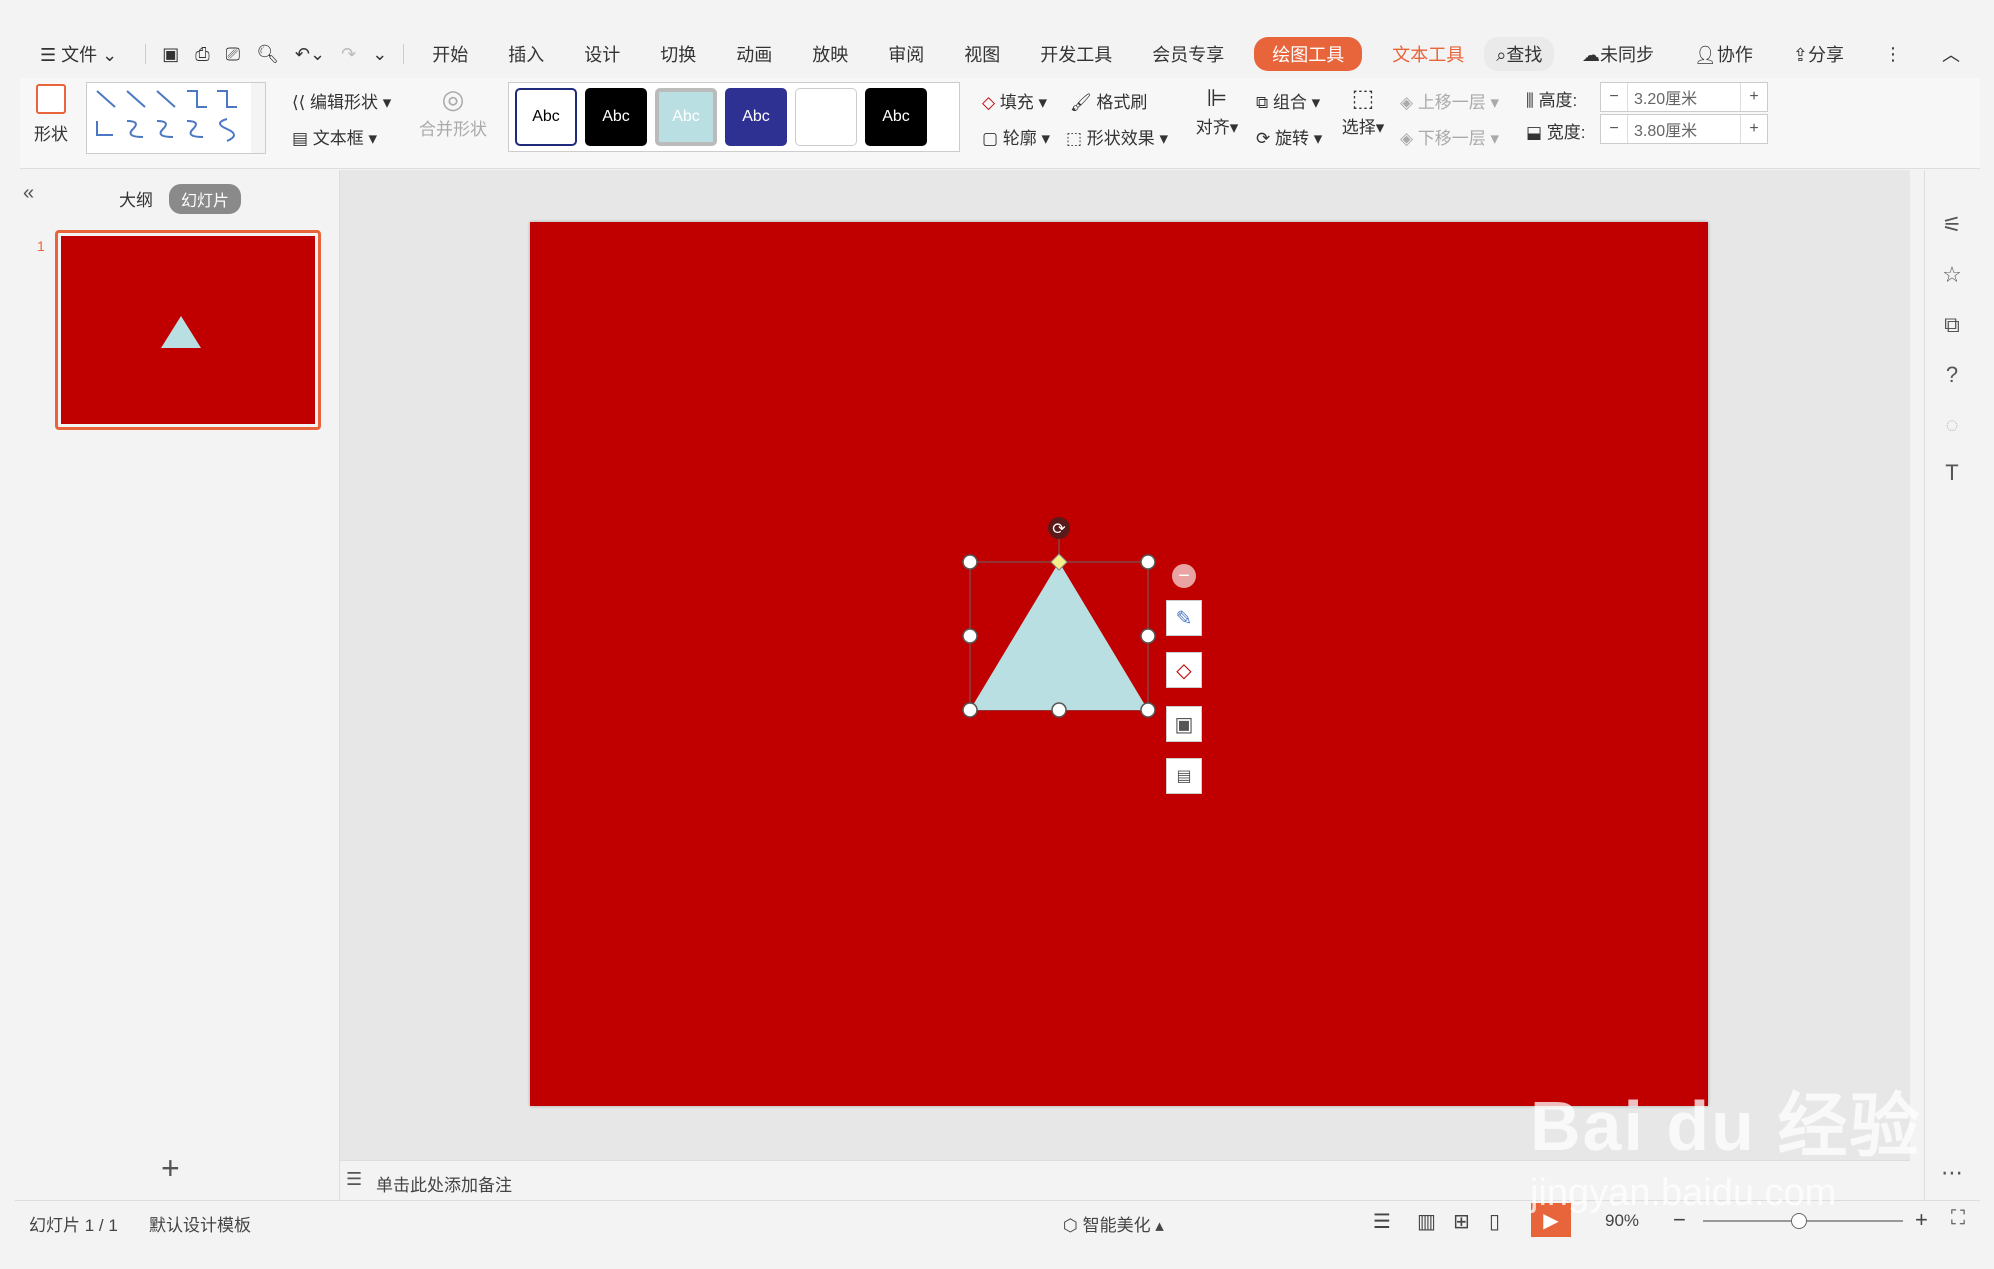  I want to click on sync-button: ☁未同步, so click(1618, 54).